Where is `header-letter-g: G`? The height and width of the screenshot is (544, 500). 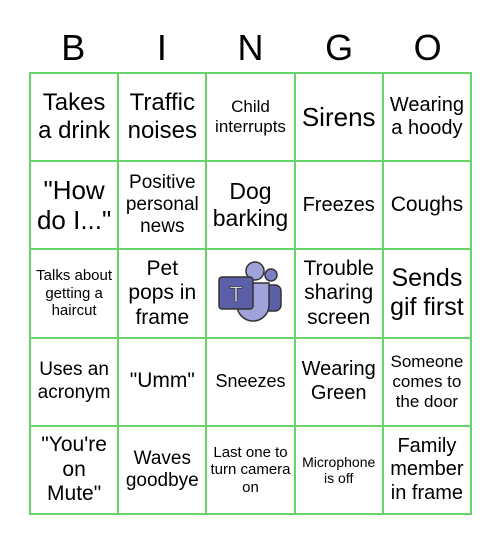
header-letter-g: G is located at coordinates (339, 47).